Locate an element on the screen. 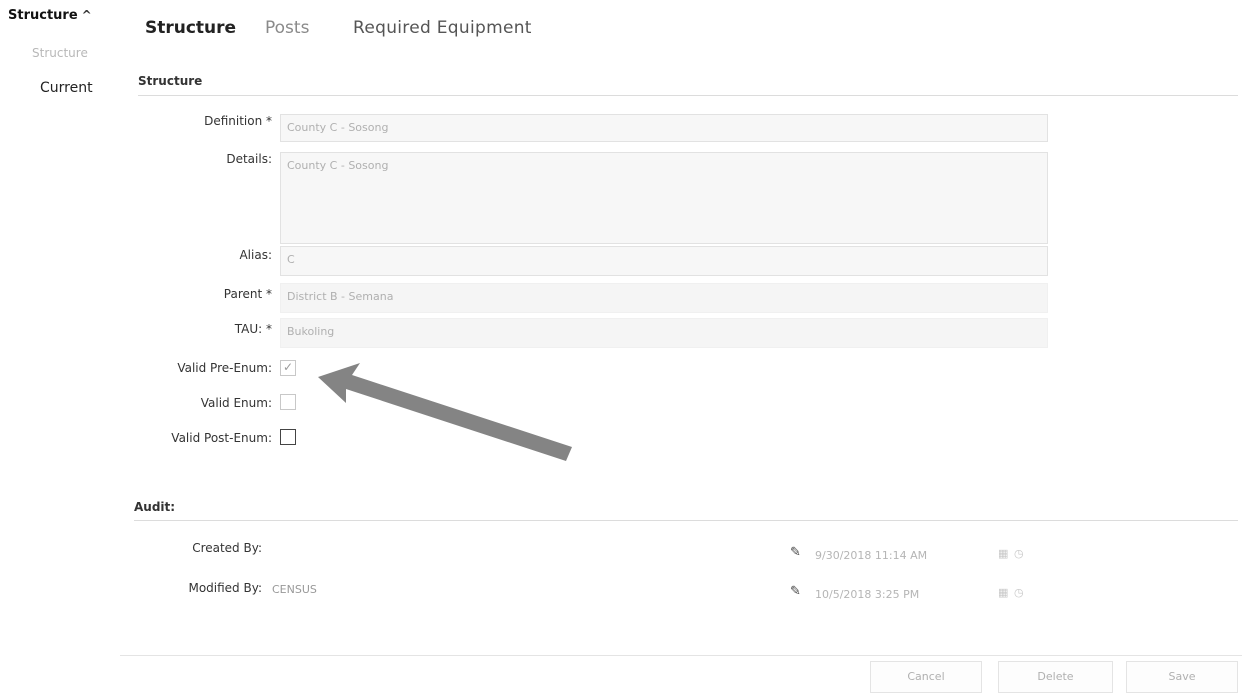 This screenshot has height=695, width=1242. audit-divider is located at coordinates (686, 520).